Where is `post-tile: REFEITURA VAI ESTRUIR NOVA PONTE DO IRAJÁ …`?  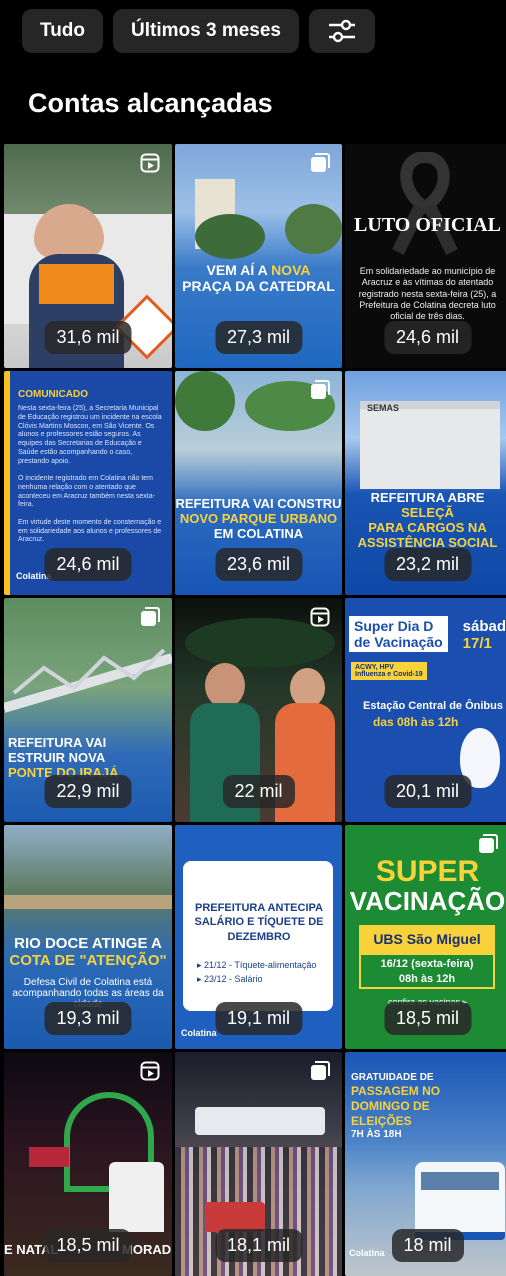
post-tile: REFEITURA VAI ESTRUIR NOVA PONTE DO IRAJÁ … is located at coordinates (88, 710).